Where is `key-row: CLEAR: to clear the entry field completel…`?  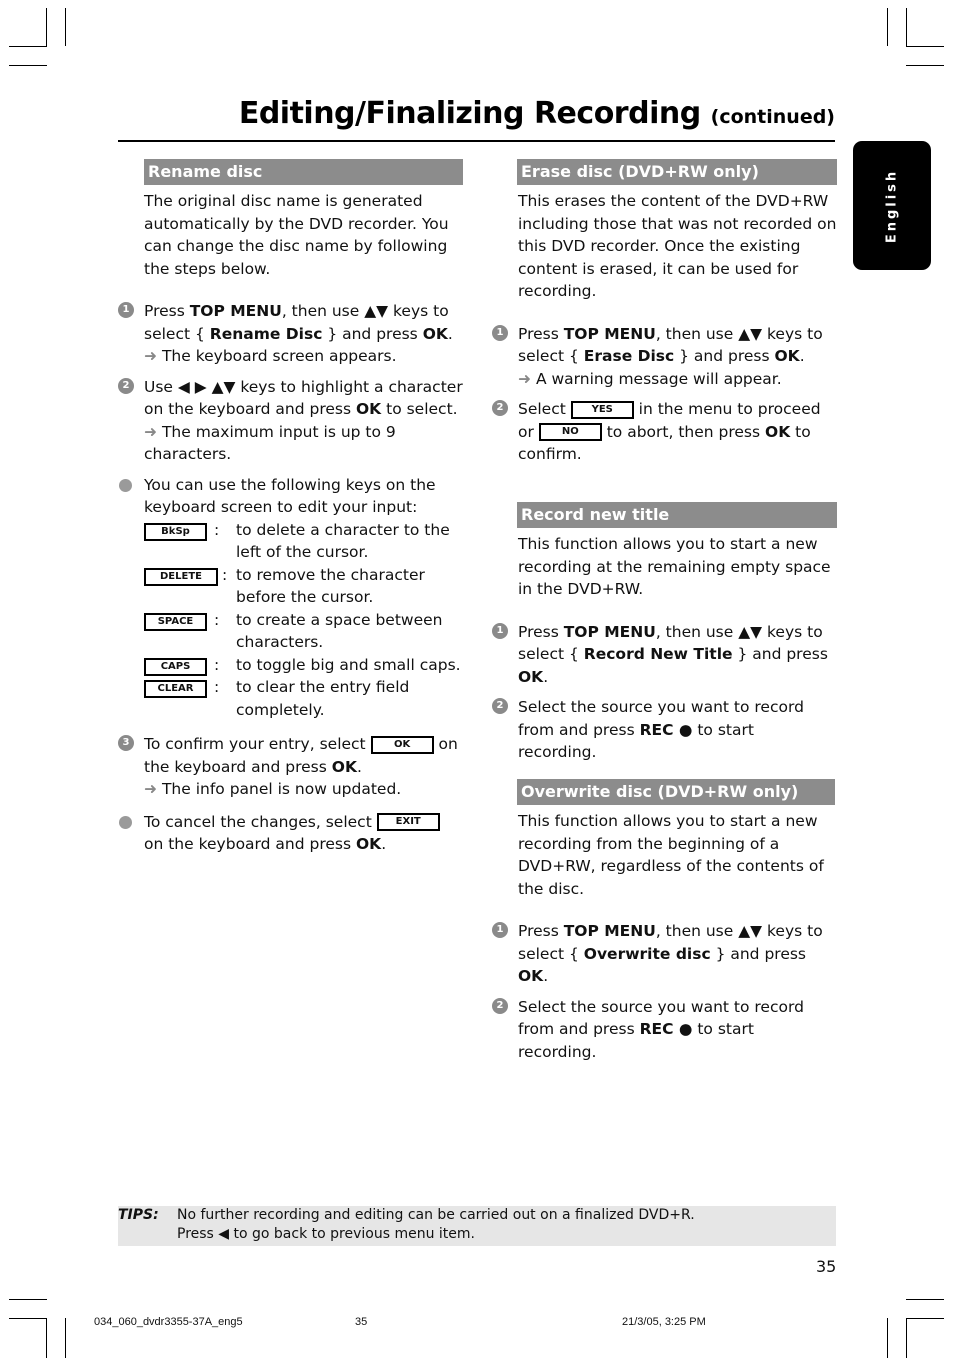 key-row: CLEAR: to clear the entry field completel… is located at coordinates (303, 698).